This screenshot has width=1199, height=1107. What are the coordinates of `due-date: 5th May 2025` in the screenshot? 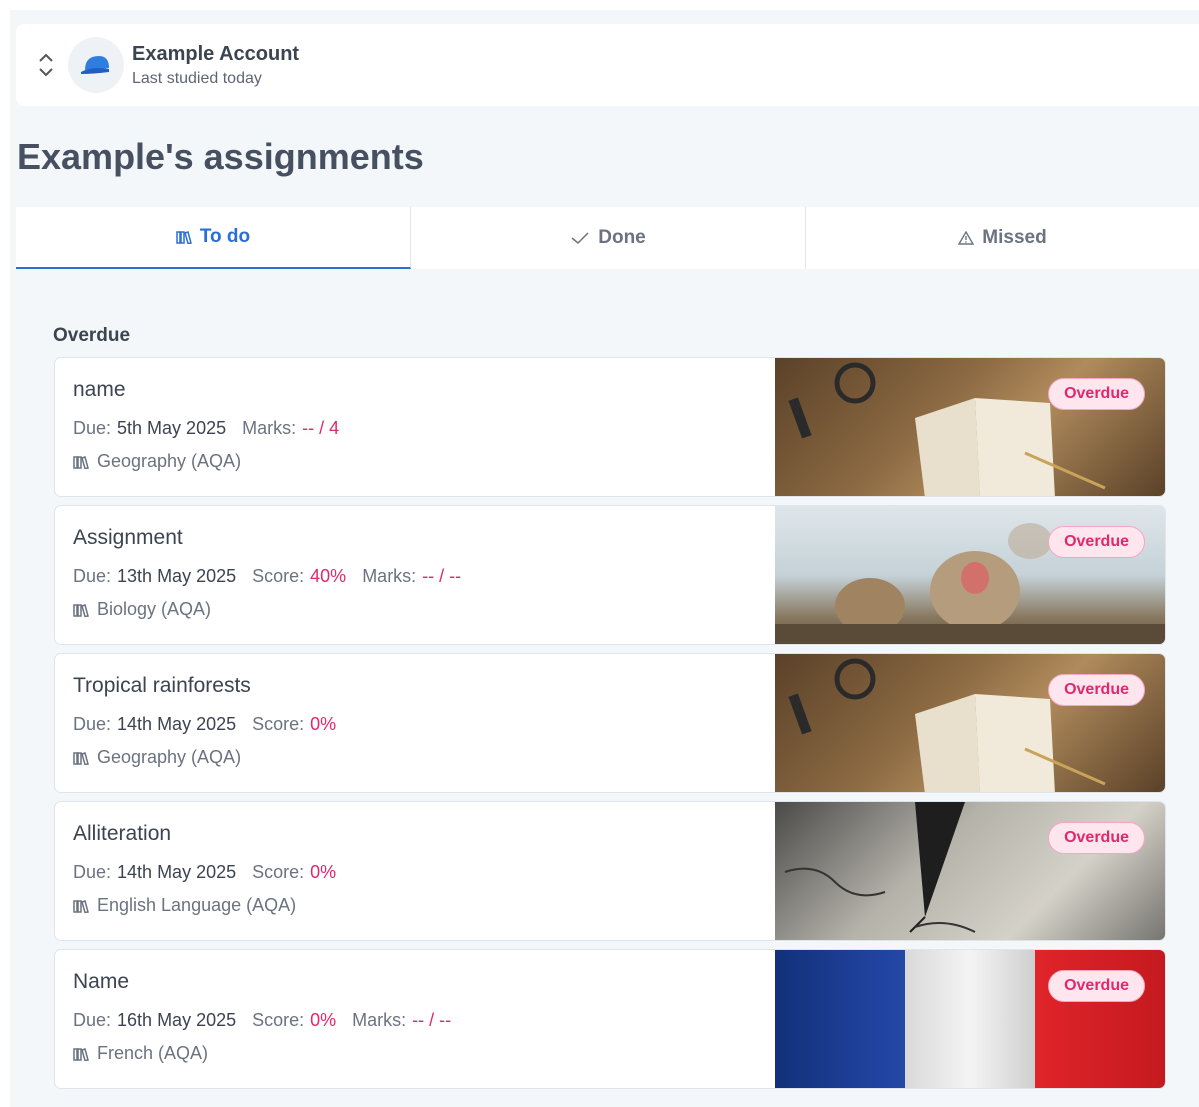 It's located at (172, 428).